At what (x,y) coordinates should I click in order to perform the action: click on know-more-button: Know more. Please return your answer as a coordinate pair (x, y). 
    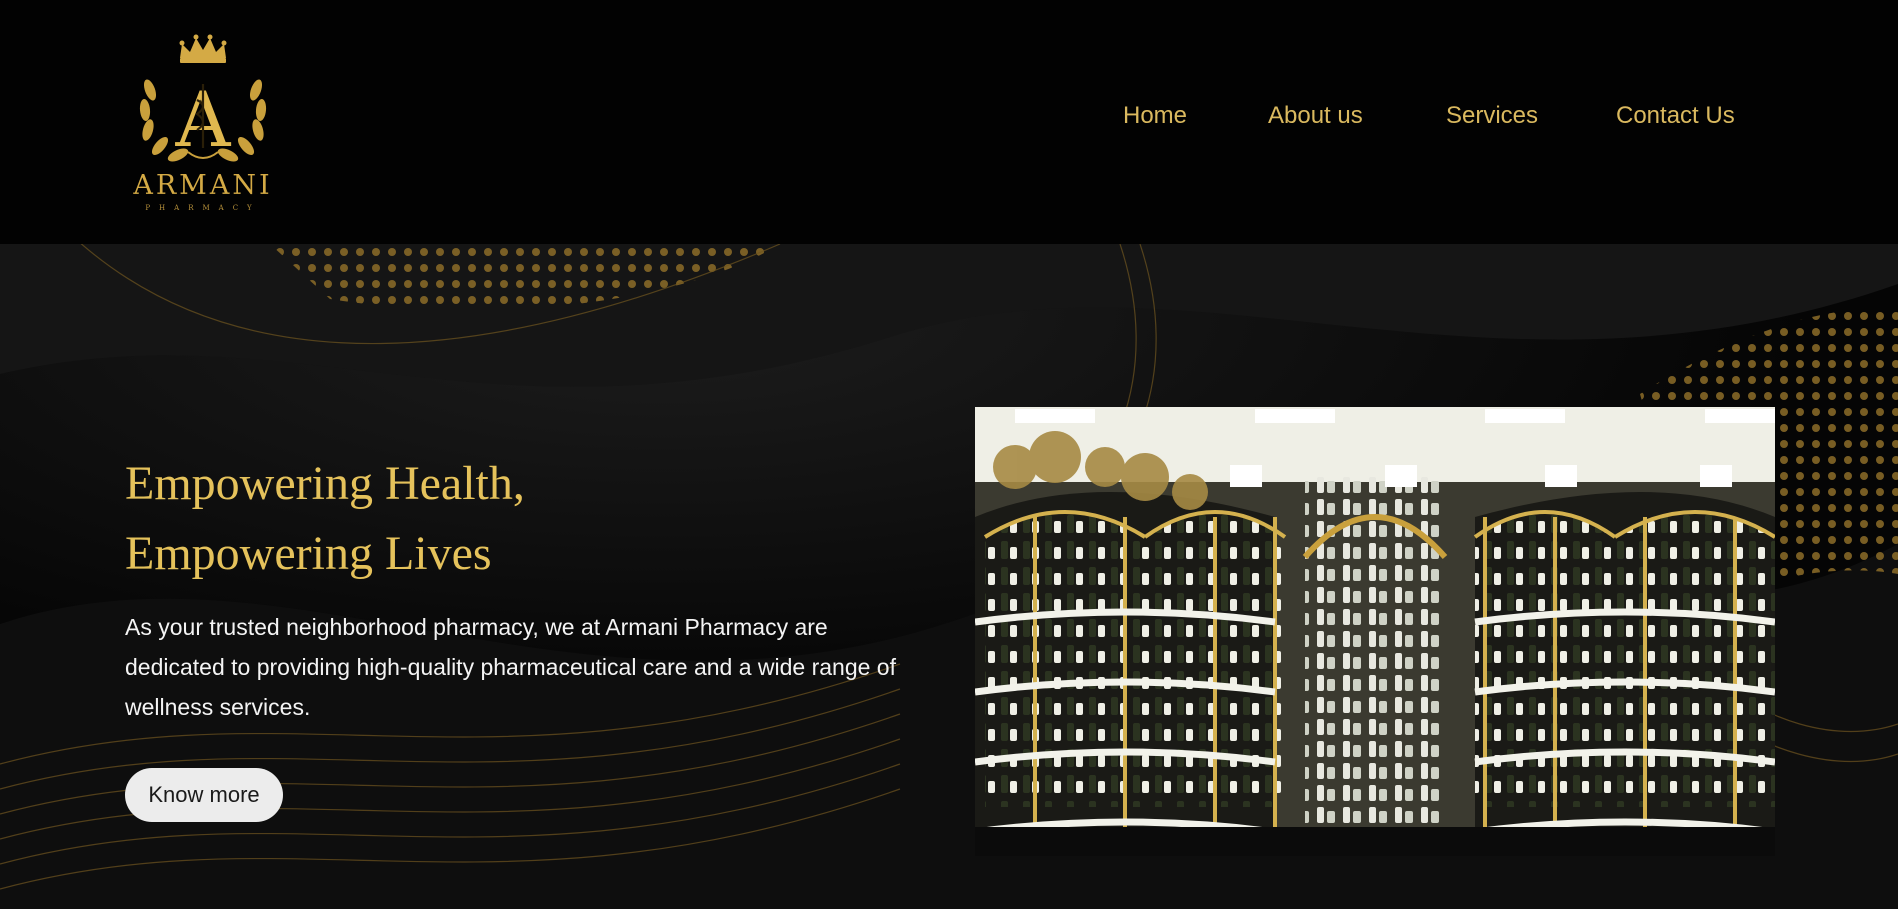
    Looking at the image, I should click on (204, 795).